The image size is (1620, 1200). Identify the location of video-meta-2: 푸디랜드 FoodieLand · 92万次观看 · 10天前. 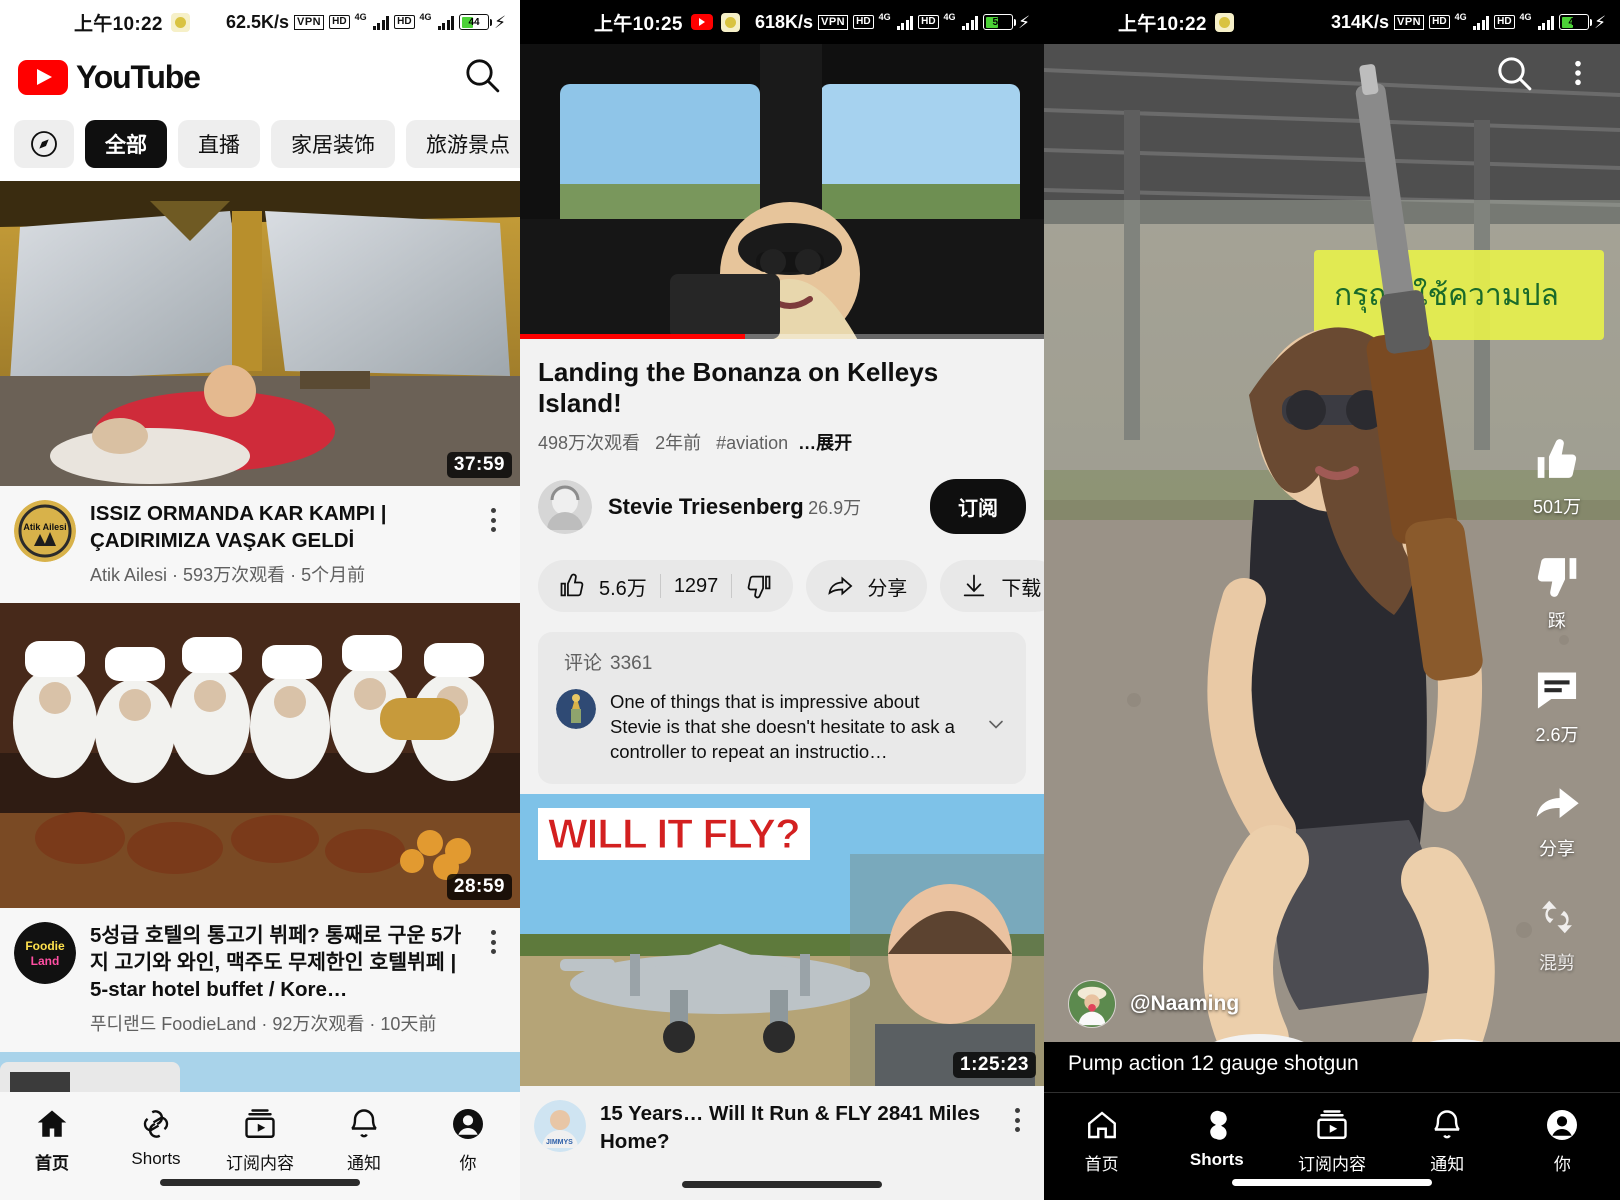
(263, 1024).